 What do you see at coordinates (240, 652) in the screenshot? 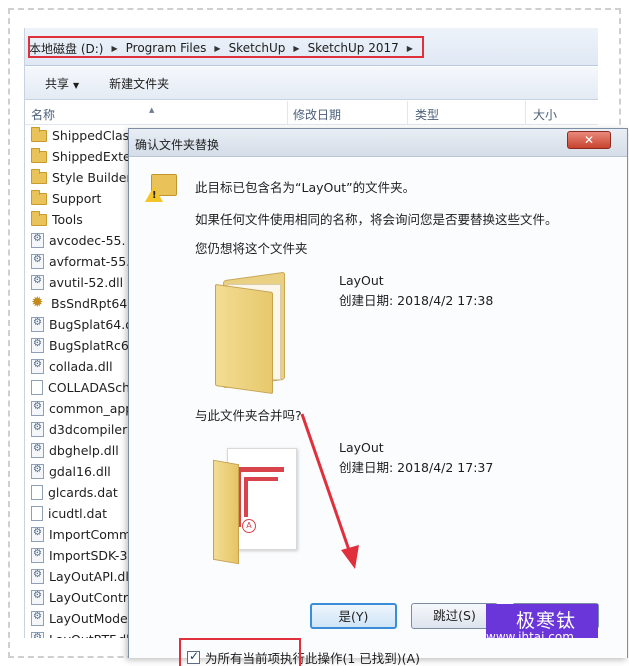
I see `checkbox-highlight-box` at bounding box center [240, 652].